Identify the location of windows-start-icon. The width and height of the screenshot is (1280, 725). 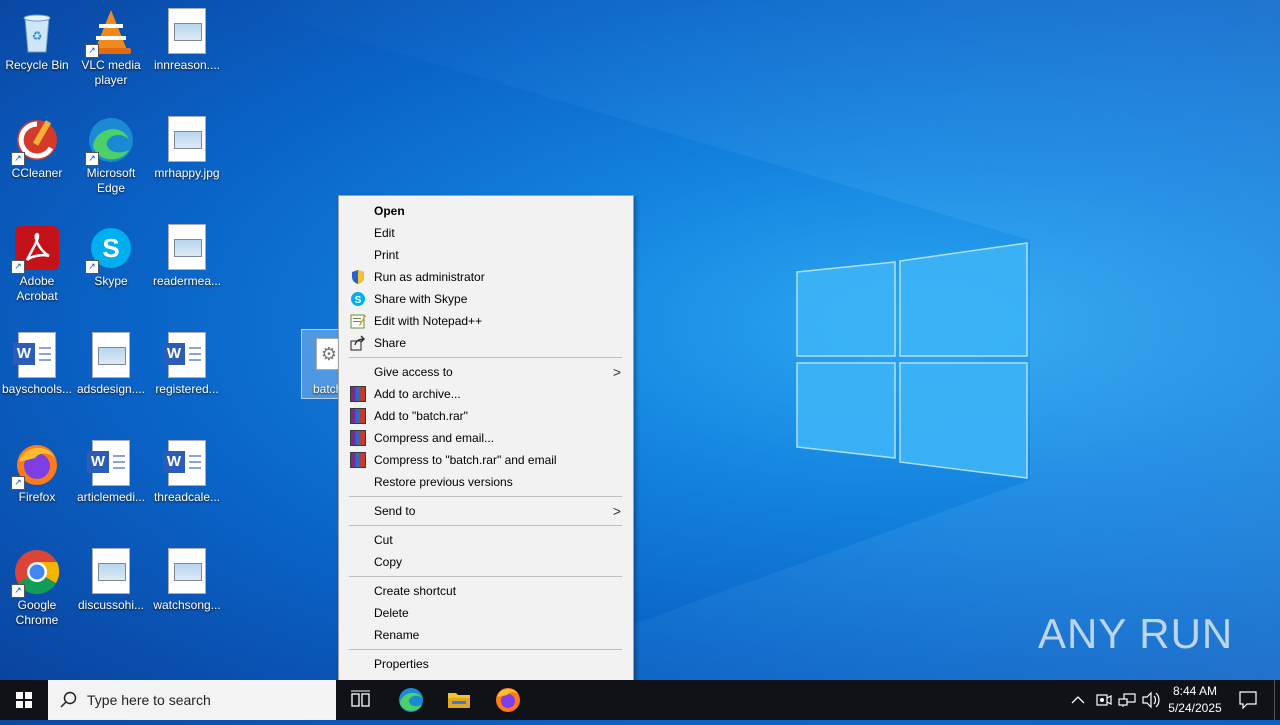
(24, 700).